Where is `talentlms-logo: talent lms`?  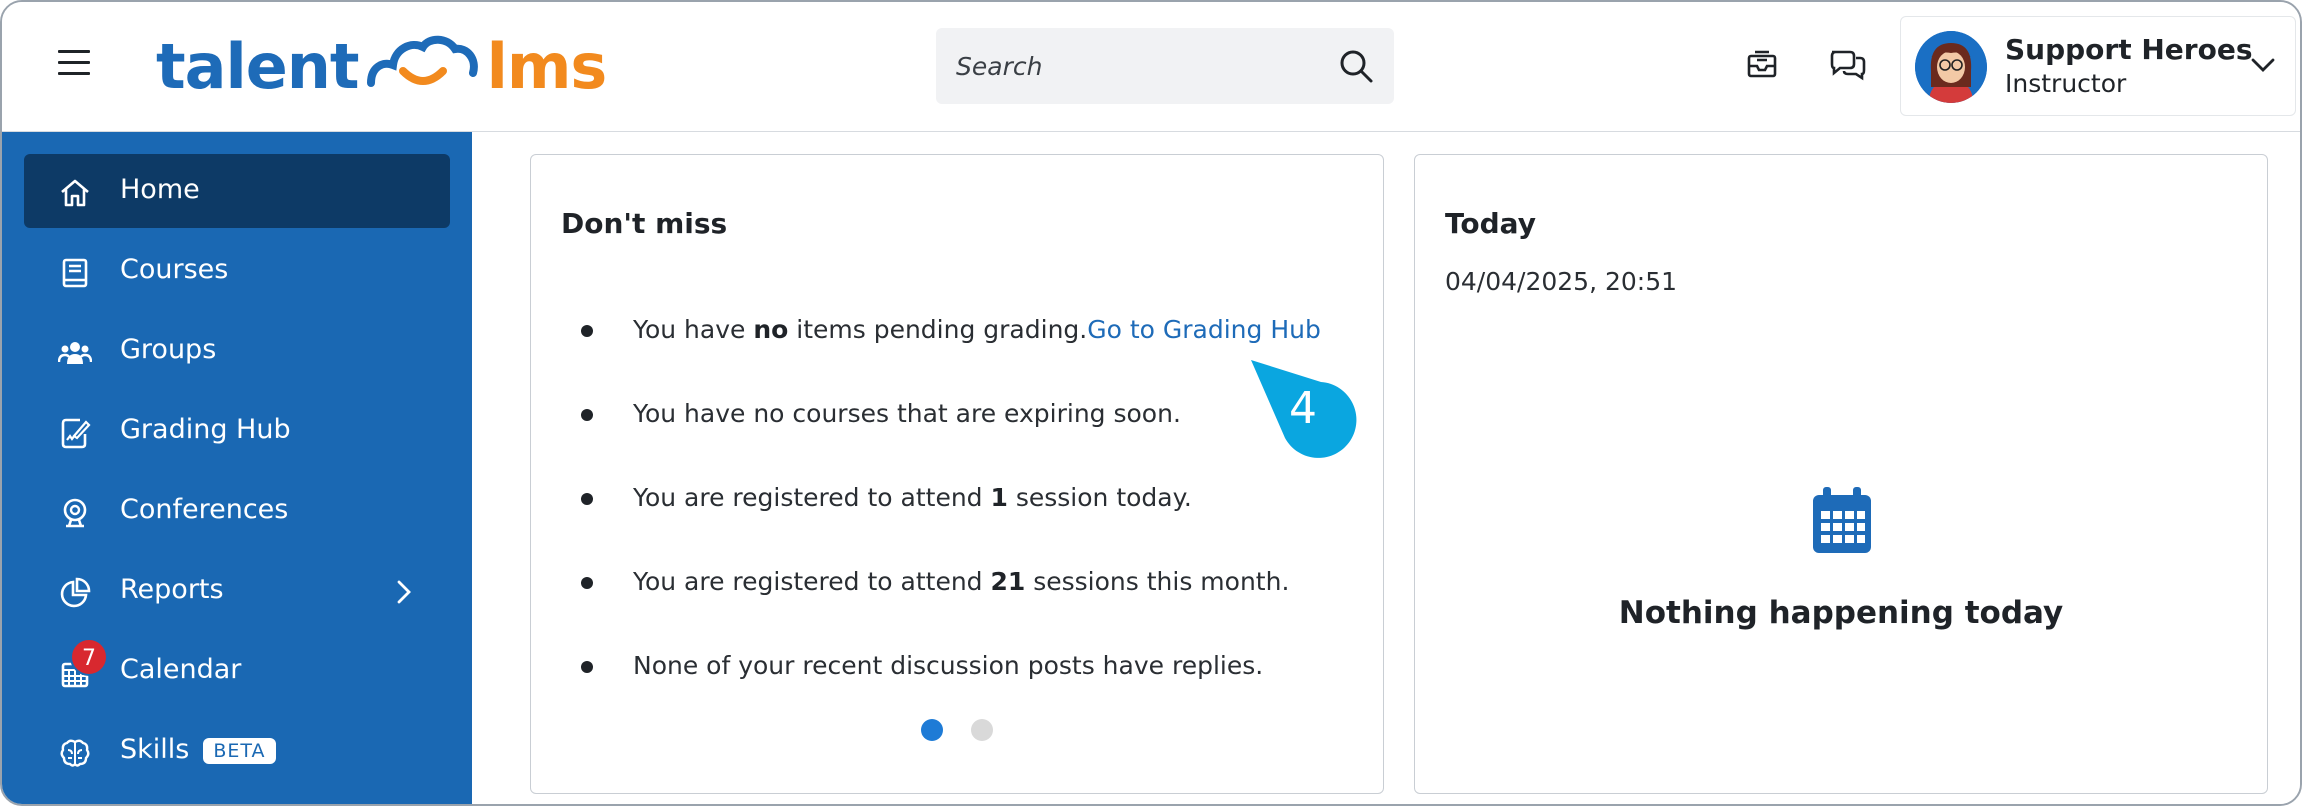 talentlms-logo: talent lms is located at coordinates (382, 66).